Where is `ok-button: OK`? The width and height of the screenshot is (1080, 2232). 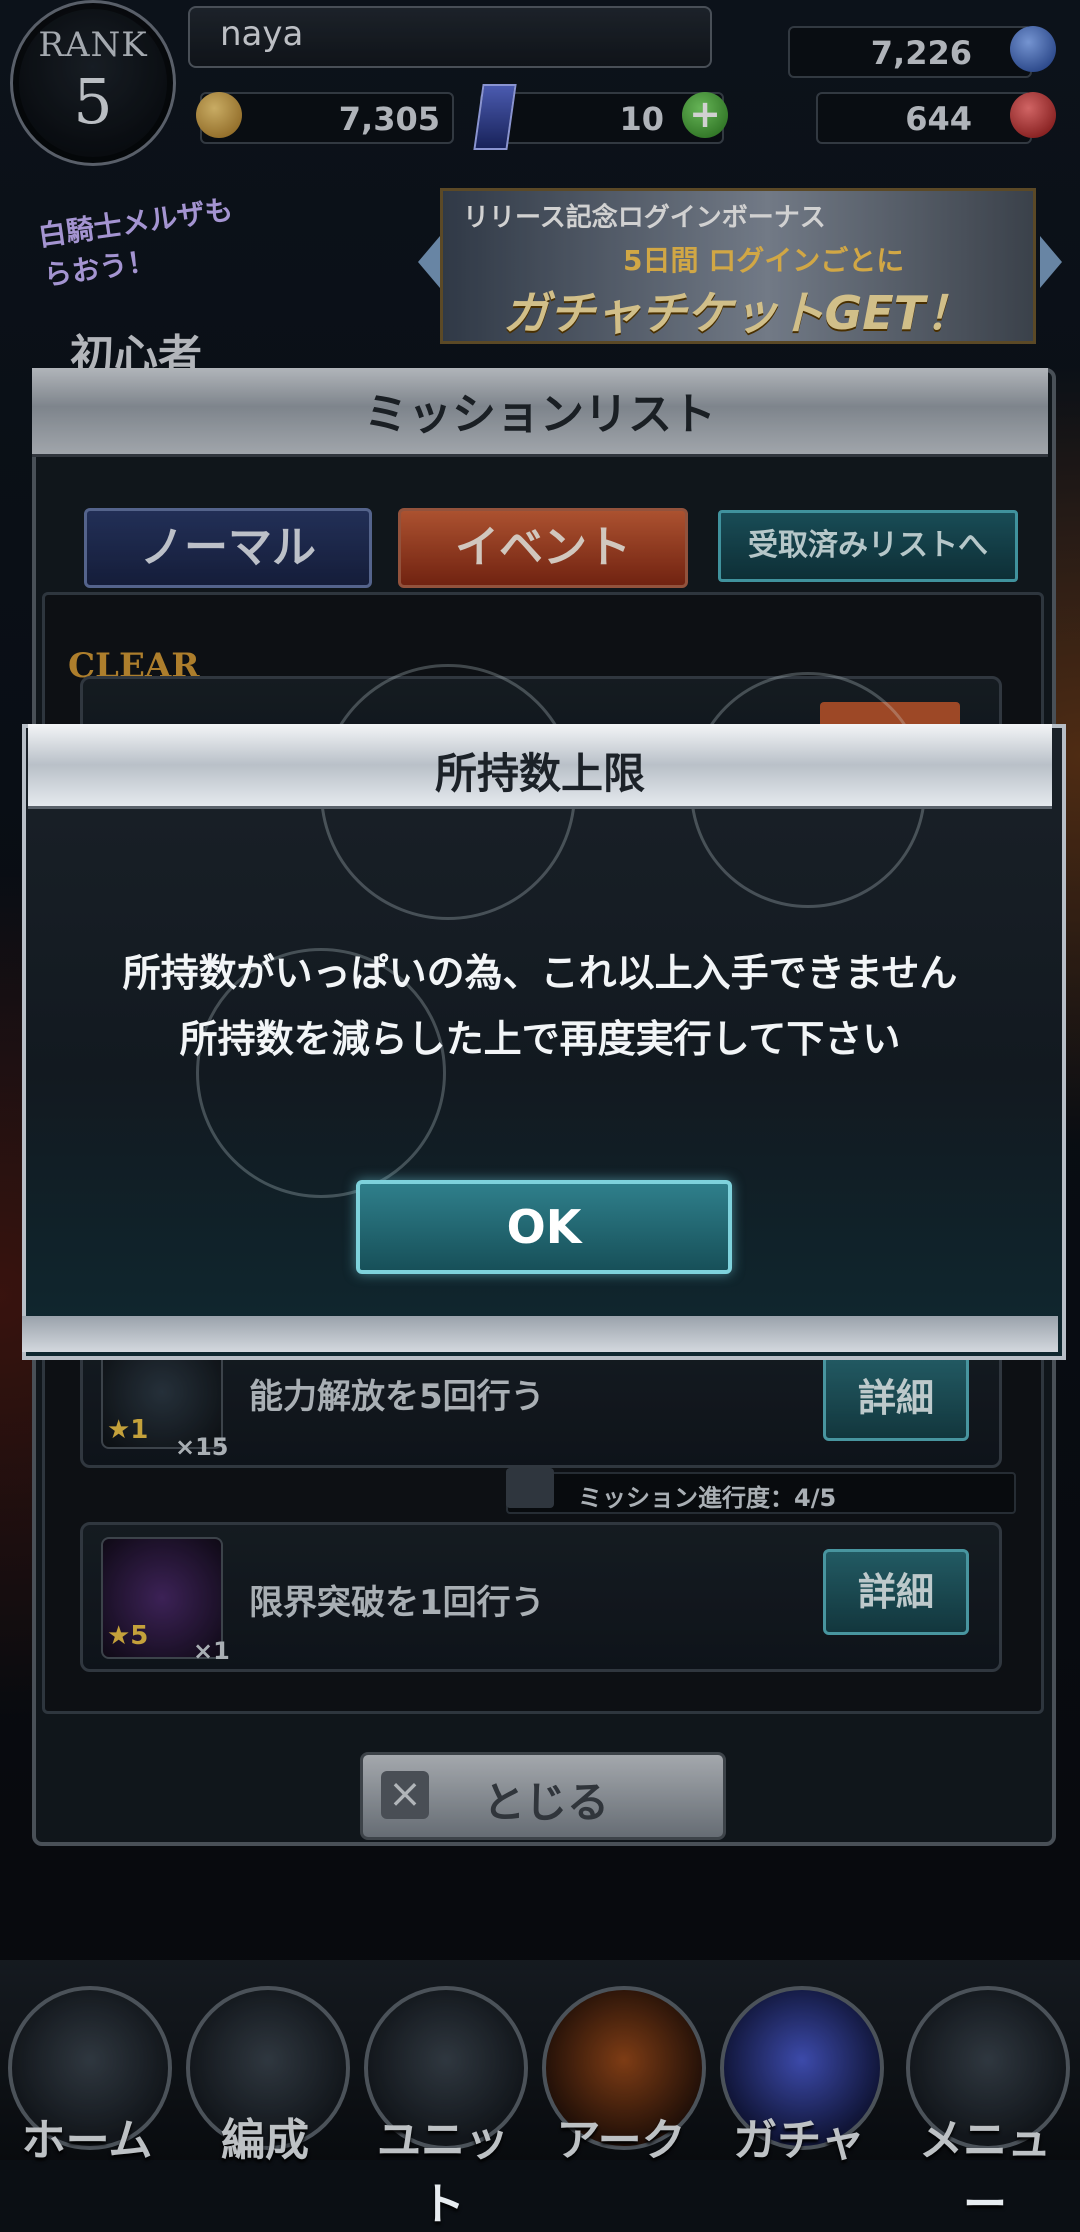 ok-button: OK is located at coordinates (544, 1227).